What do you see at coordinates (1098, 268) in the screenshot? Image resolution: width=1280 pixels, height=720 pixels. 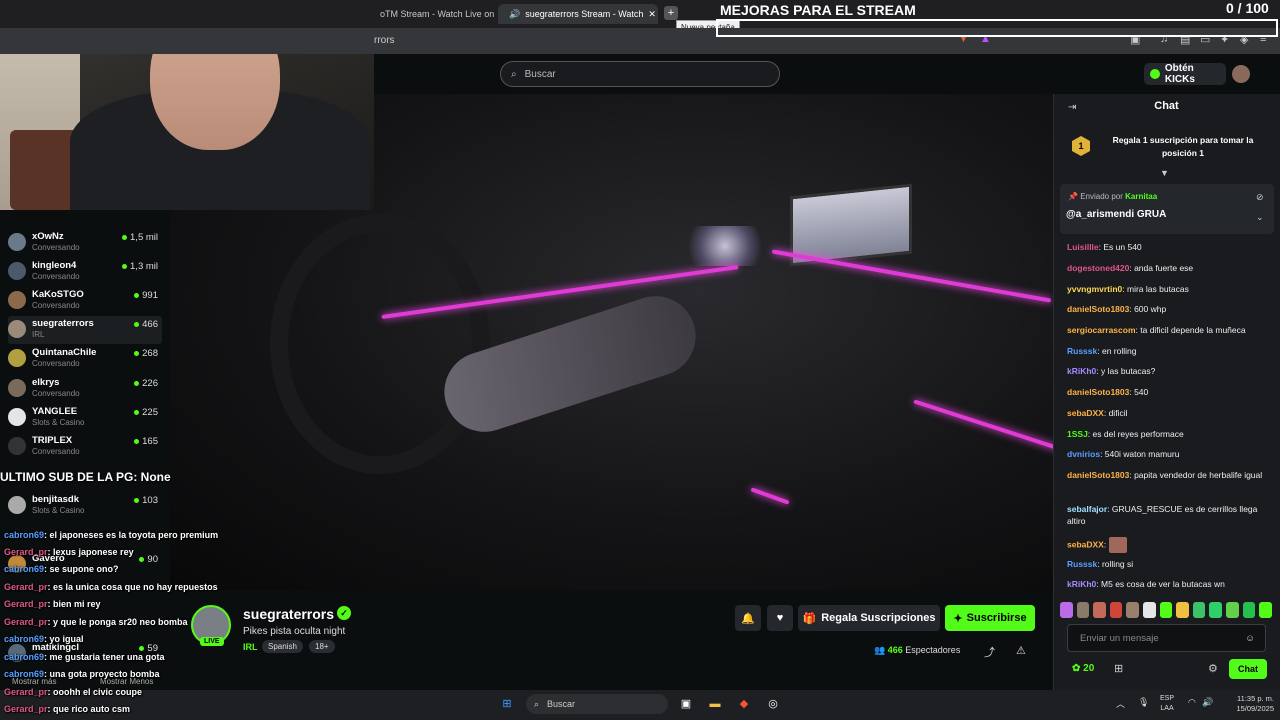 I see `chat-username: dogestoned420` at bounding box center [1098, 268].